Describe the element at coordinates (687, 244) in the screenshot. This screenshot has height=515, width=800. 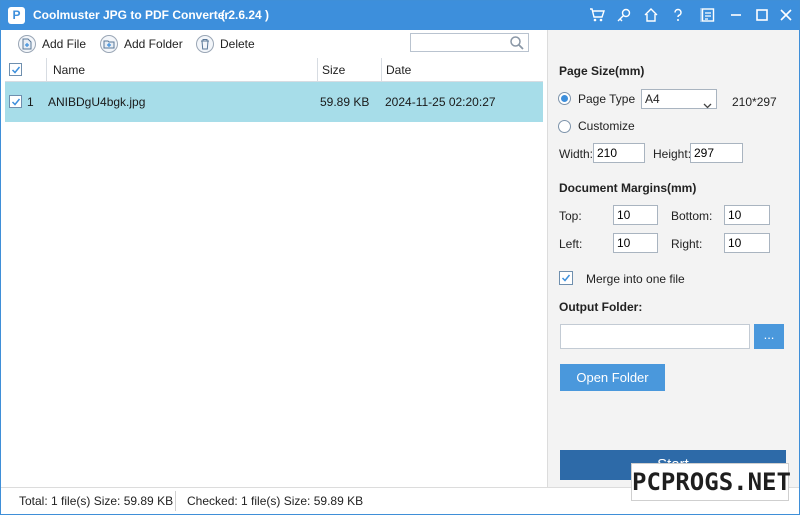
I see `right-margin-label: Right:` at that location.